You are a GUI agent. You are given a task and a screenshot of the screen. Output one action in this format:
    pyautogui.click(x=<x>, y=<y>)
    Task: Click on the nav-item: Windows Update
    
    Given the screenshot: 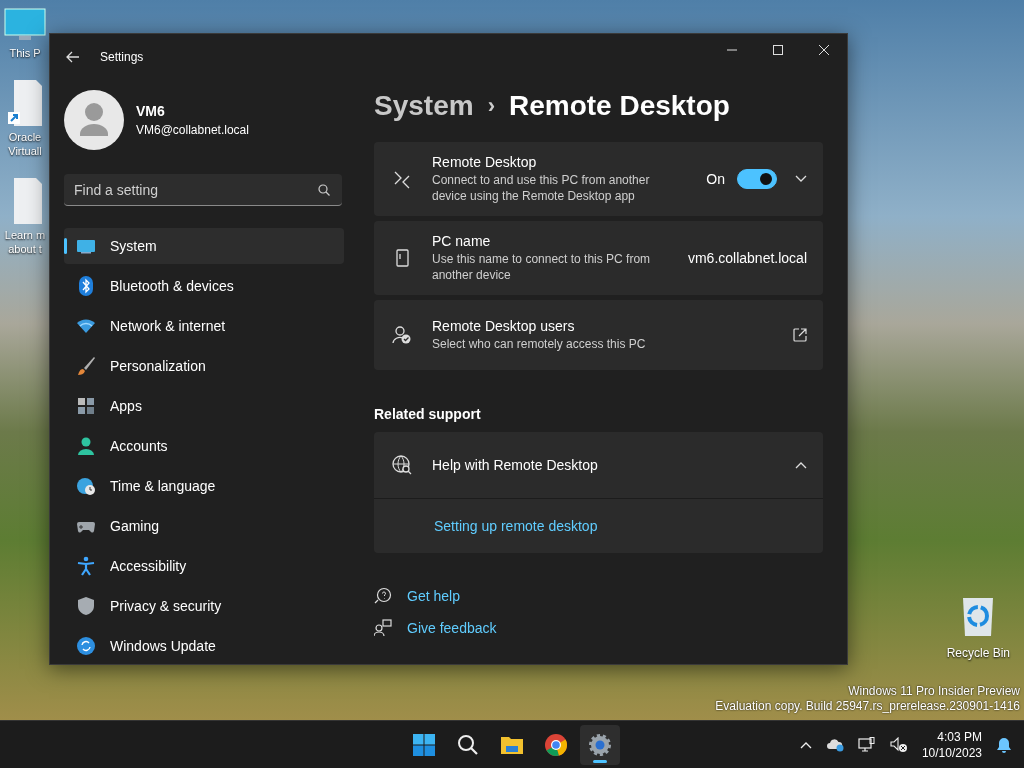 What is the action you would take?
    pyautogui.click(x=204, y=646)
    